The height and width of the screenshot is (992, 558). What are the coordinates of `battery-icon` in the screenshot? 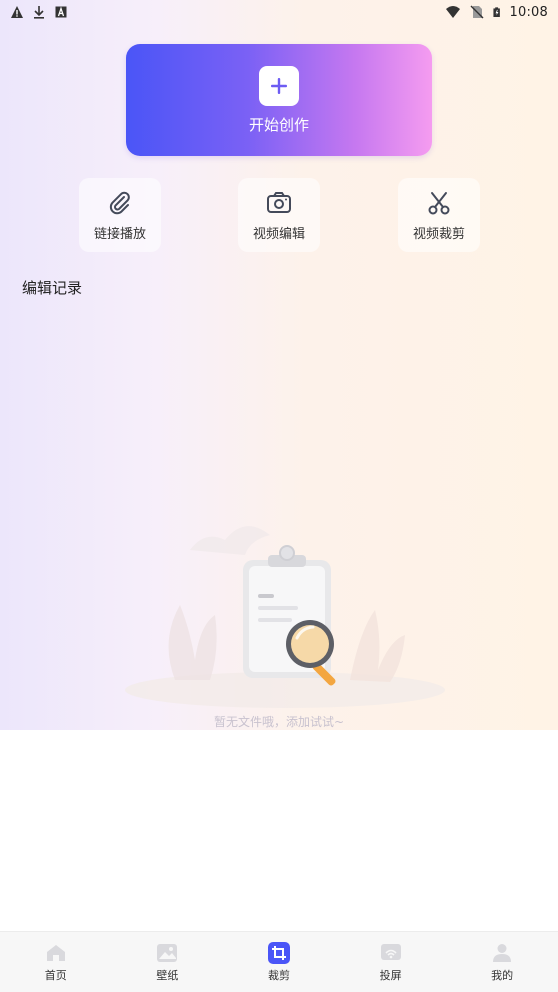 It's located at (496, 12).